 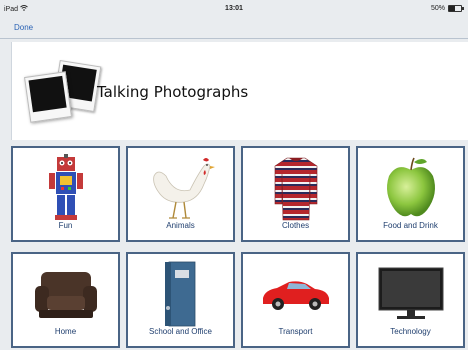 What do you see at coordinates (295, 300) in the screenshot?
I see `category-tile-transport: Transport` at bounding box center [295, 300].